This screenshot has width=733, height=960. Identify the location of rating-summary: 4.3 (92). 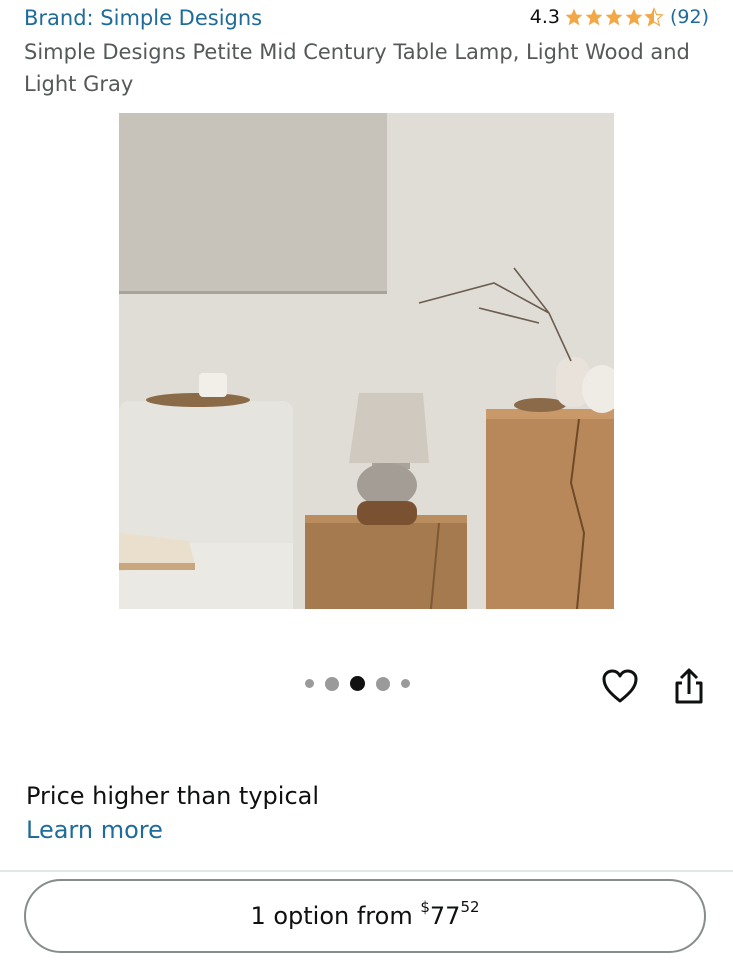
(619, 17).